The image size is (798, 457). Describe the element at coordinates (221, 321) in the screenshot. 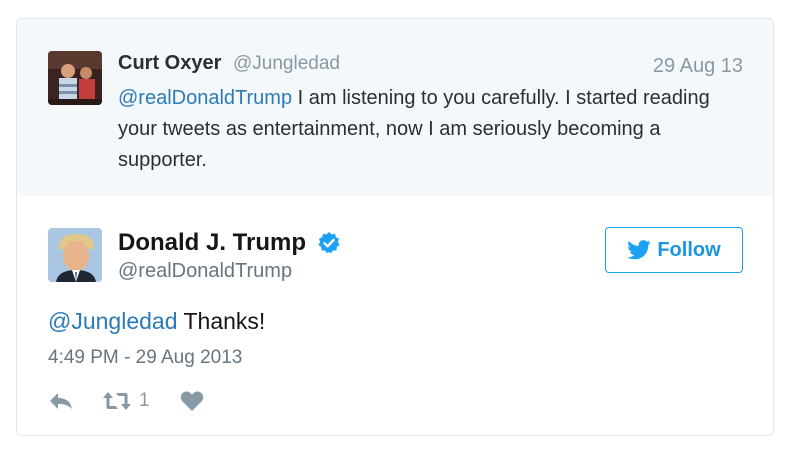

I see `tweet-body: Thanks!` at that location.